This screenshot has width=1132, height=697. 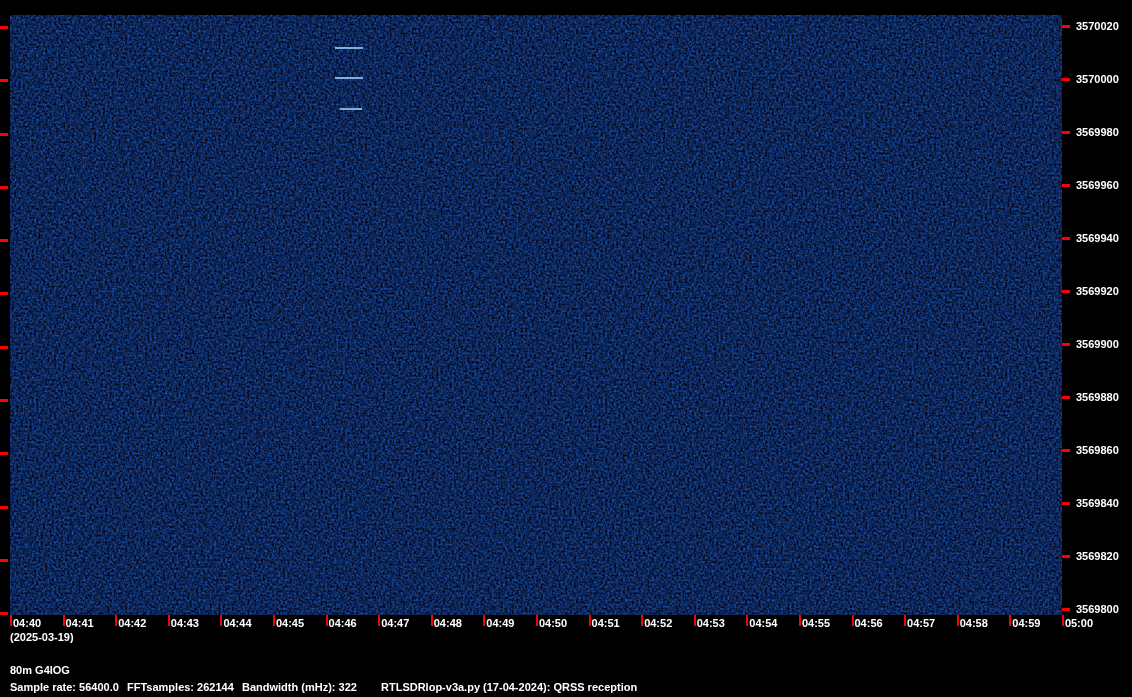 I want to click on time-label: 04:55, so click(x=816, y=623).